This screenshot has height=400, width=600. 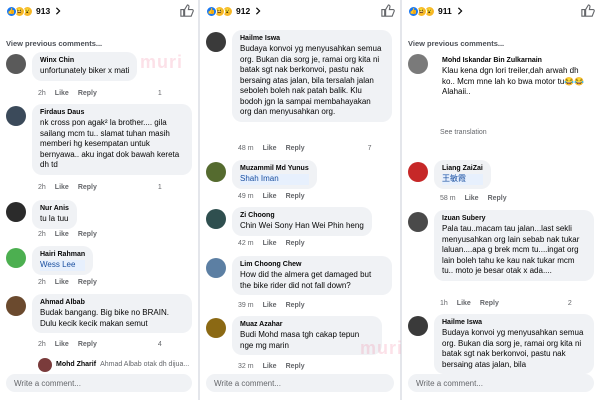 I want to click on comment-text: tu la tuu, so click(x=54, y=218).